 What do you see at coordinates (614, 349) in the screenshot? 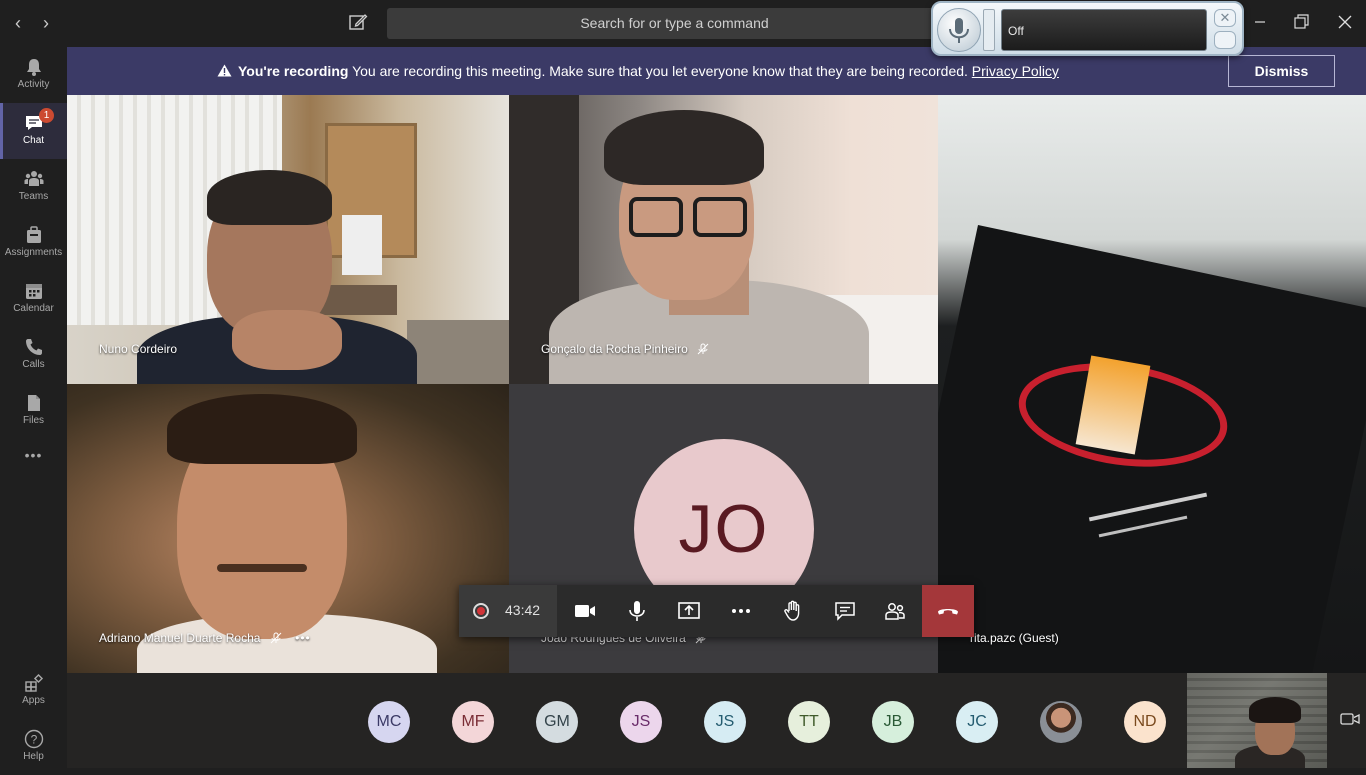
I see `participant-name: Gonçalo da Rocha Pinheiro` at bounding box center [614, 349].